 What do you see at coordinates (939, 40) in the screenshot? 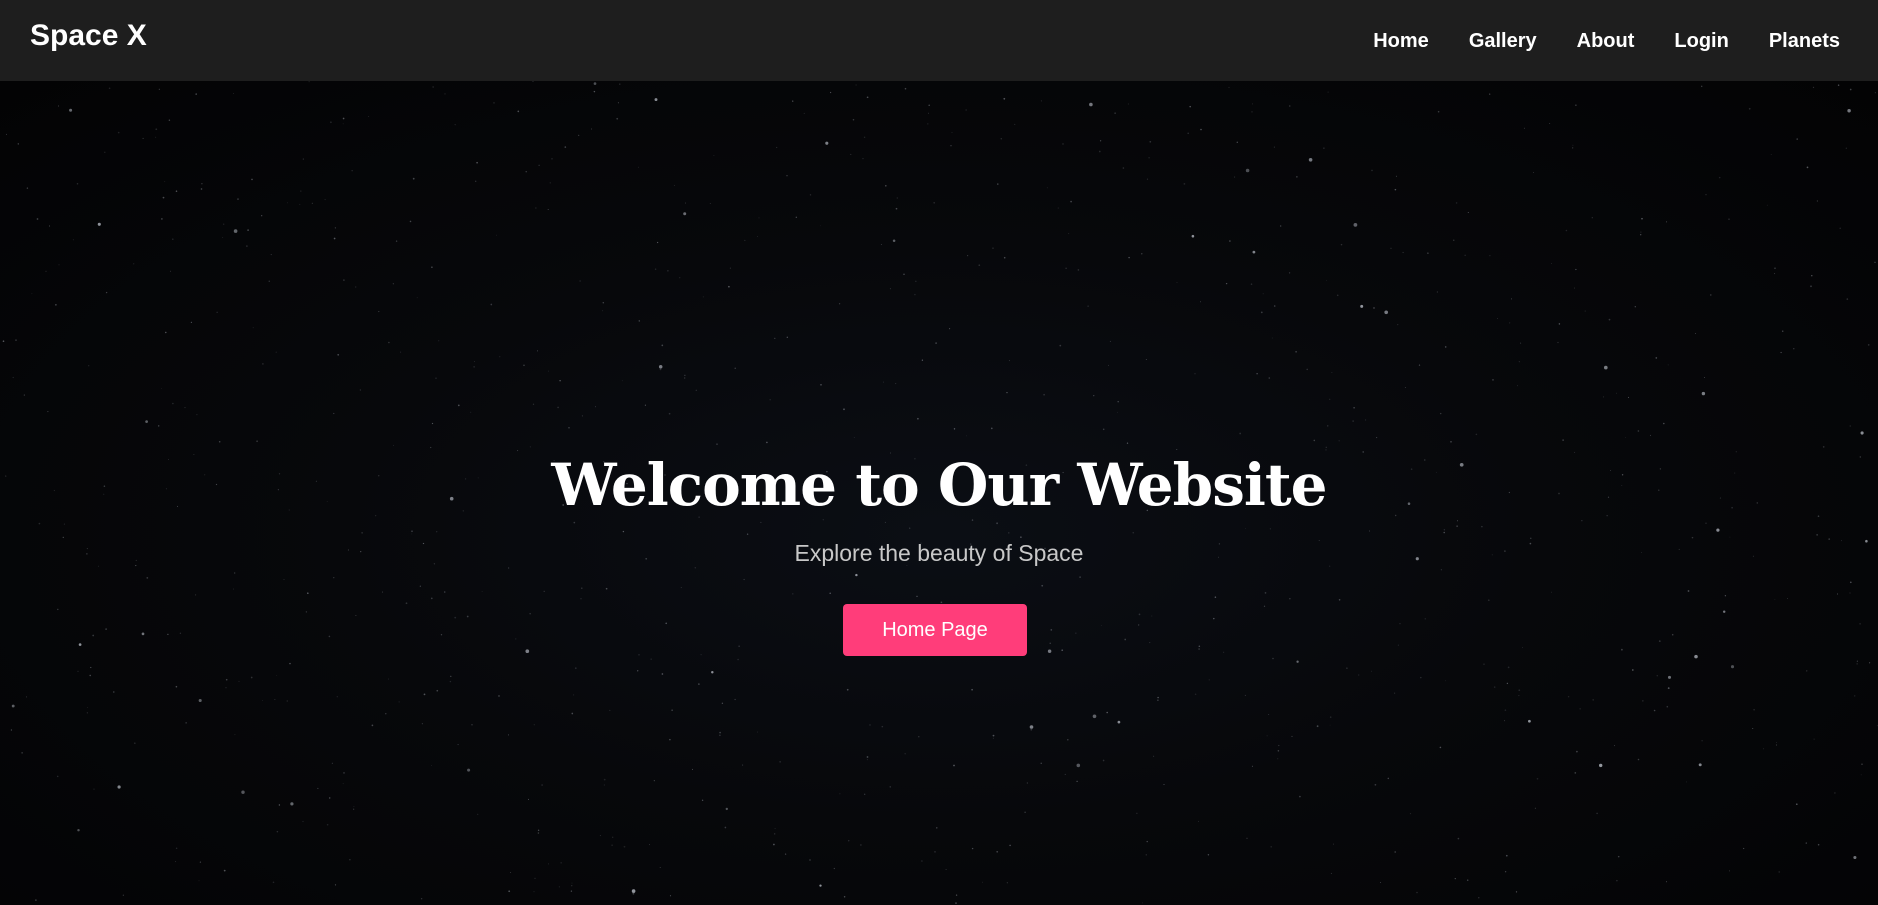
I see `navbar: Space X Home Gallery About Login Planets` at bounding box center [939, 40].